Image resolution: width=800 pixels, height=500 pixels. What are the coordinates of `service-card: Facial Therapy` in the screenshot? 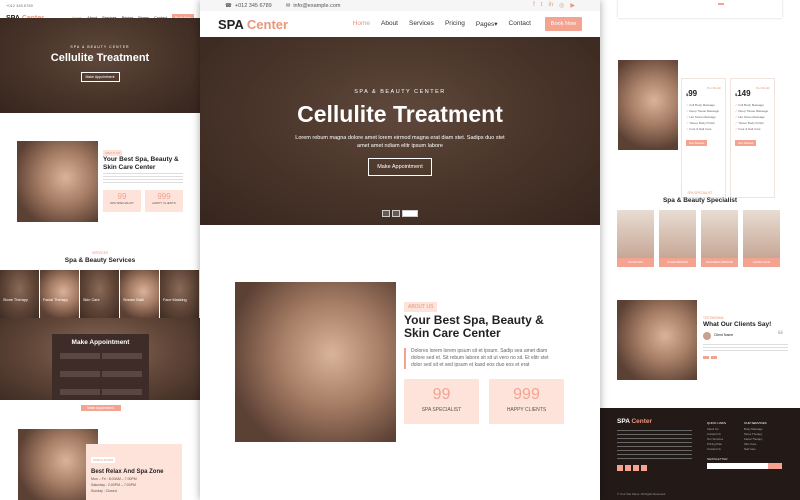 It's located at (60, 294).